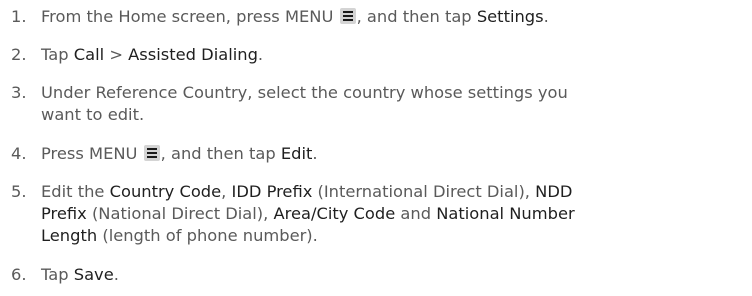 The width and height of the screenshot is (752, 296). Describe the element at coordinates (554, 191) in the screenshot. I see `ui-term: NDD` at that location.